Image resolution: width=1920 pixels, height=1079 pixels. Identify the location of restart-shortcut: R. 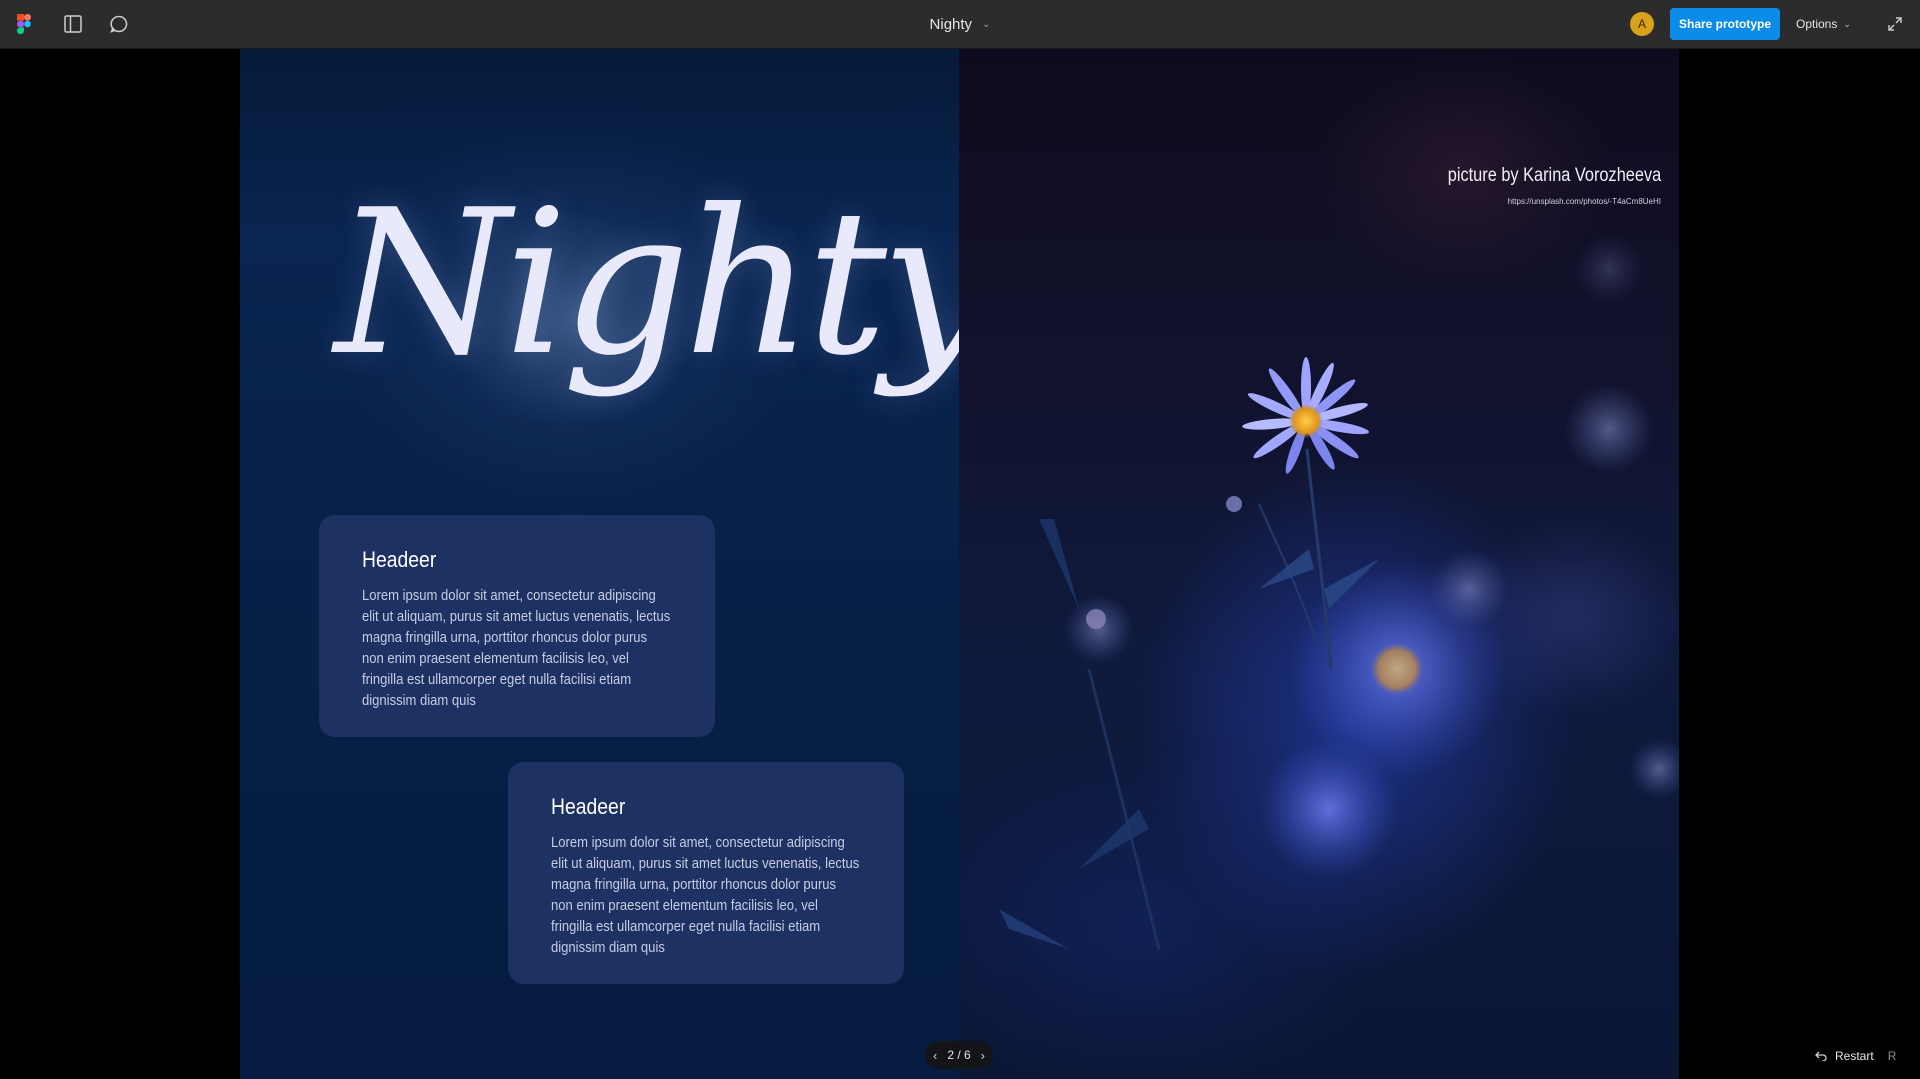
(1892, 1056).